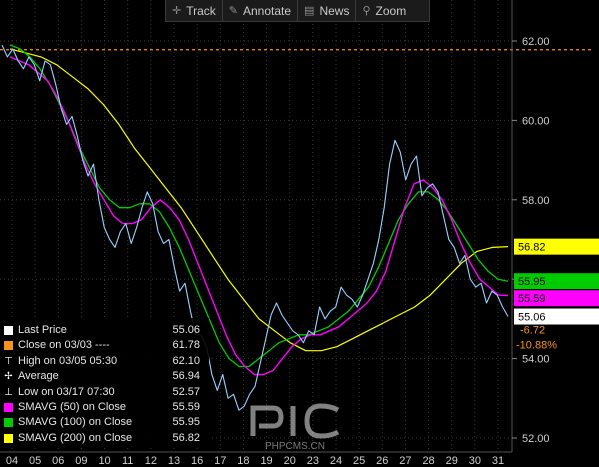  What do you see at coordinates (72, 407) in the screenshot?
I see `legend-label: SMAVG (50) on Close` at bounding box center [72, 407].